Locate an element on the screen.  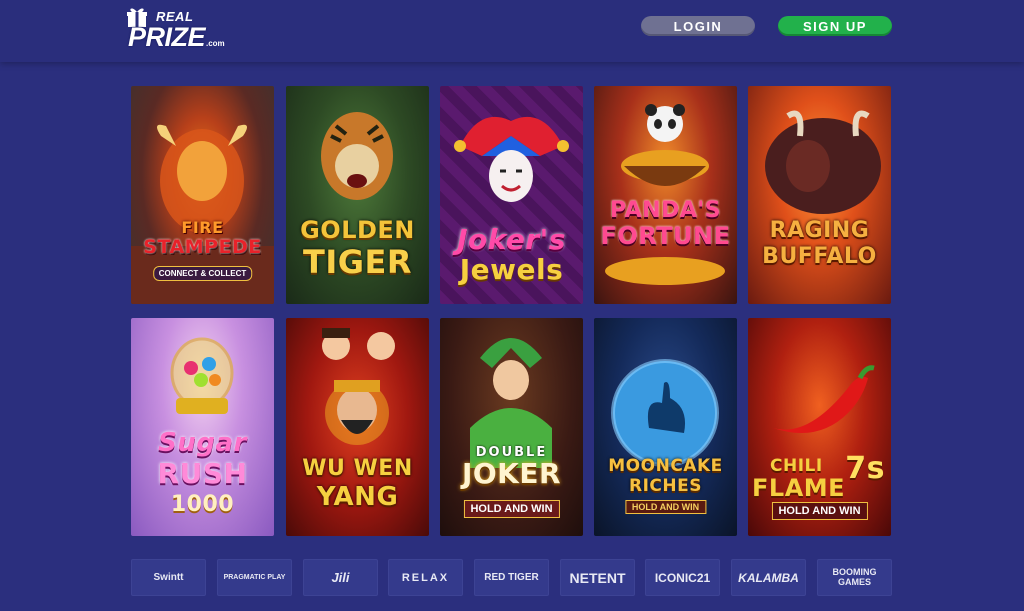
panda-icon is located at coordinates (665, 194).